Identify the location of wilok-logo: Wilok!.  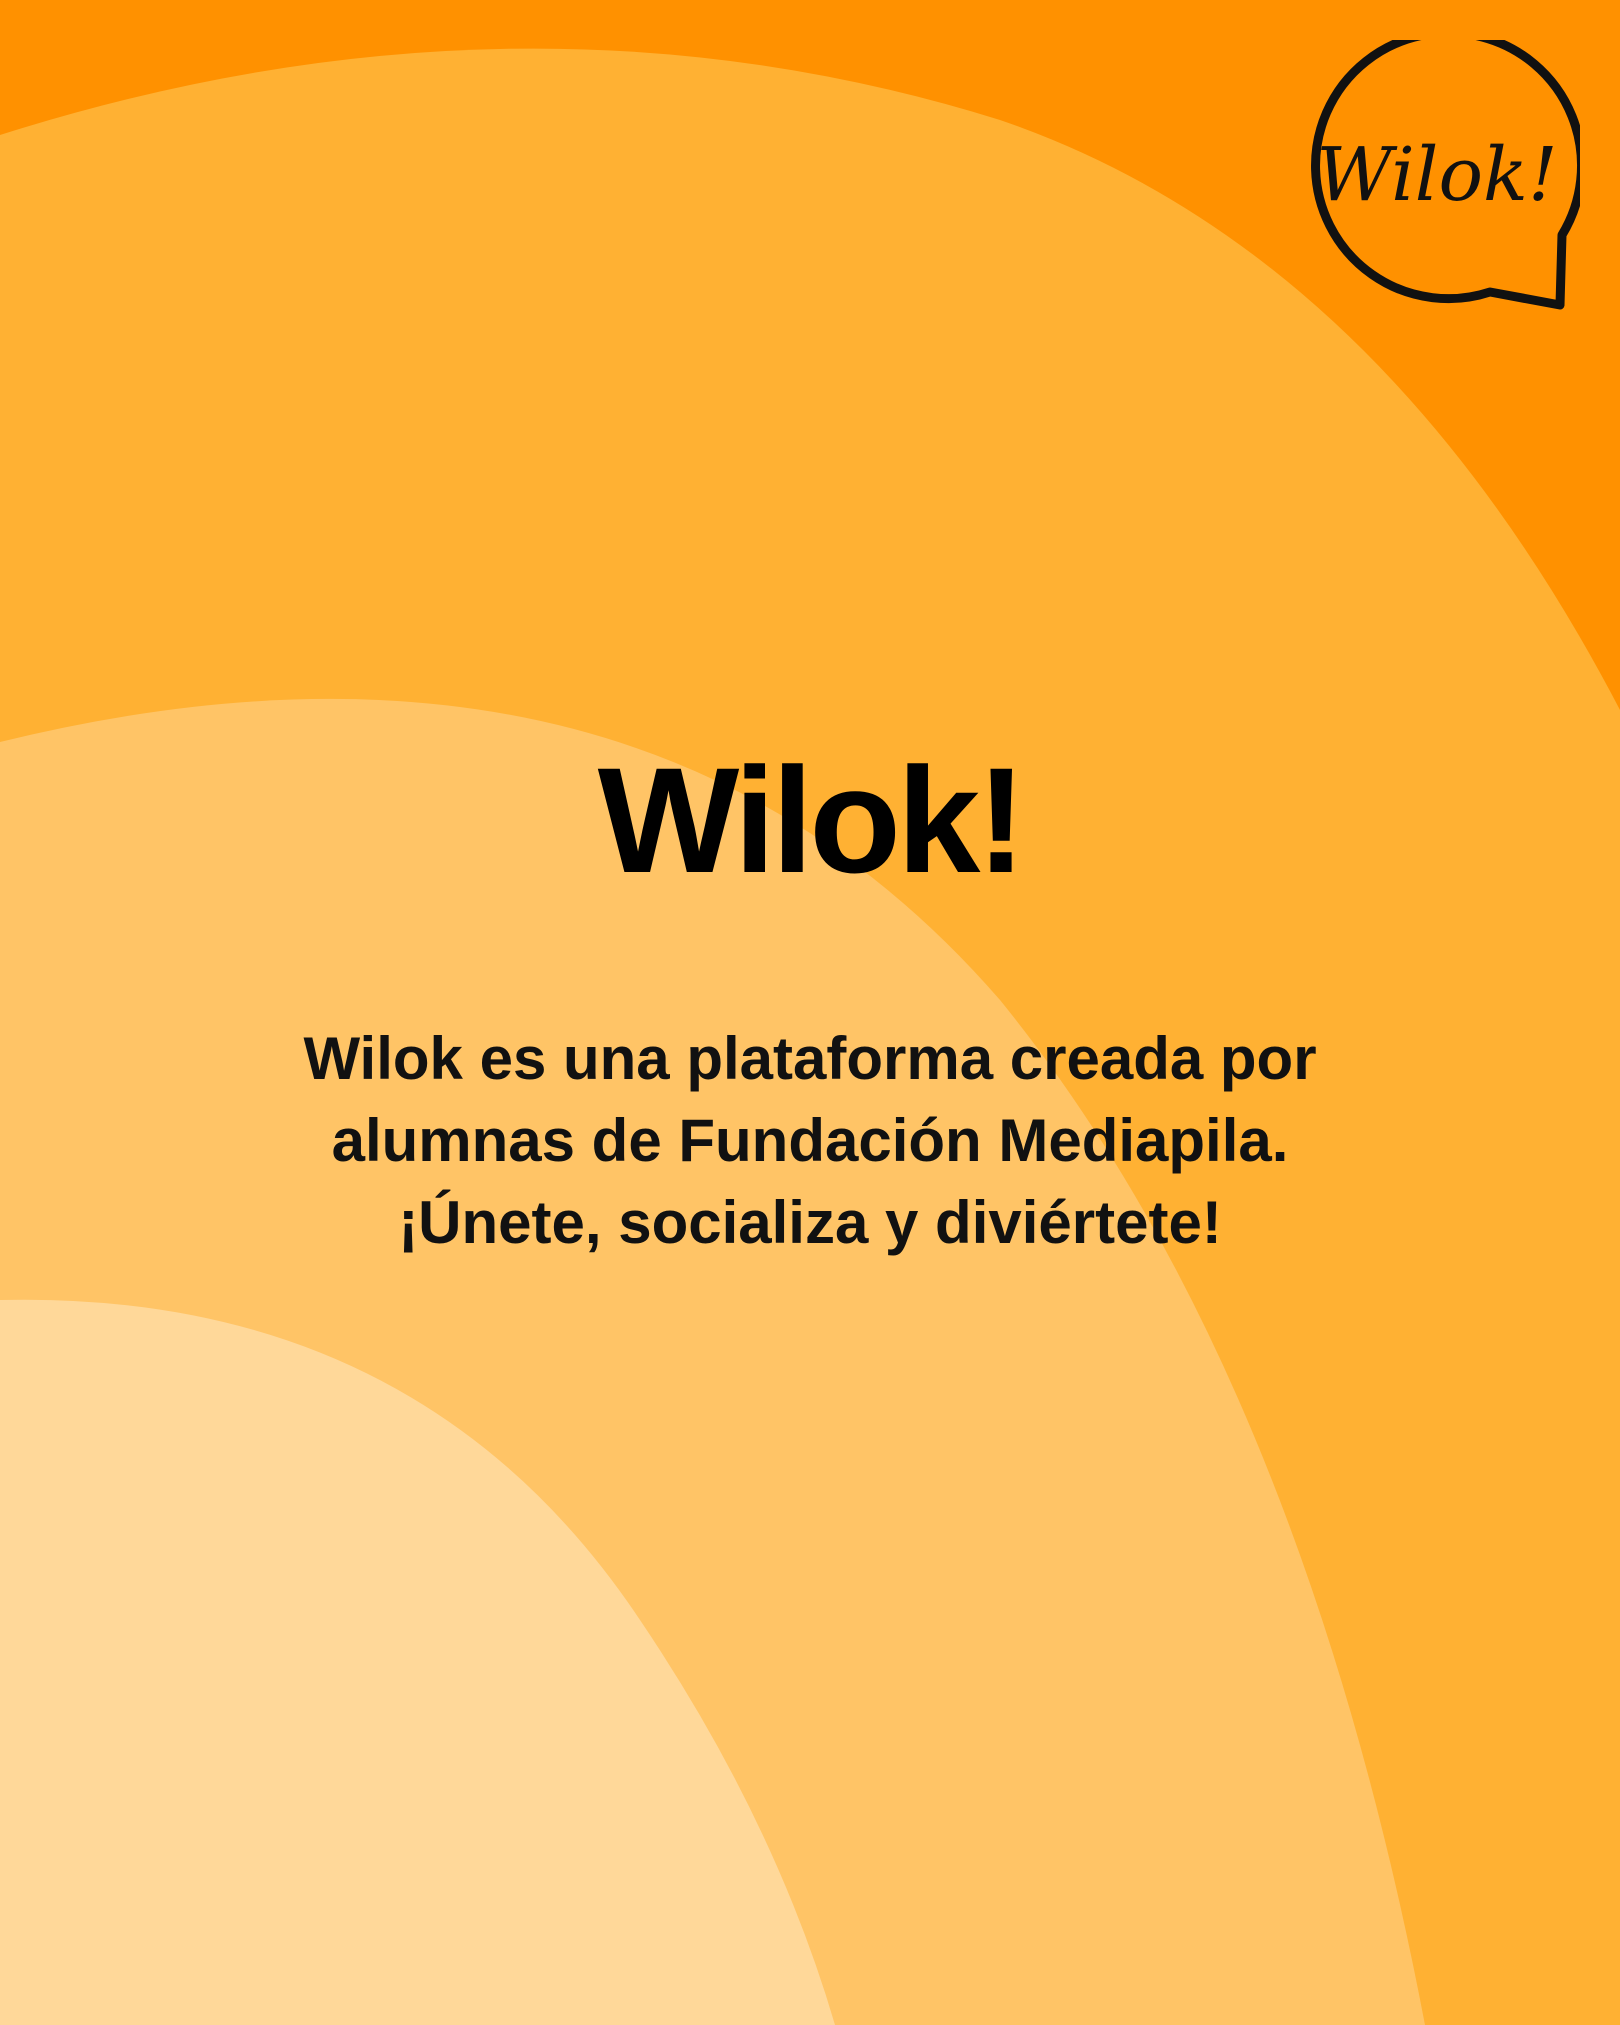
(1435, 180).